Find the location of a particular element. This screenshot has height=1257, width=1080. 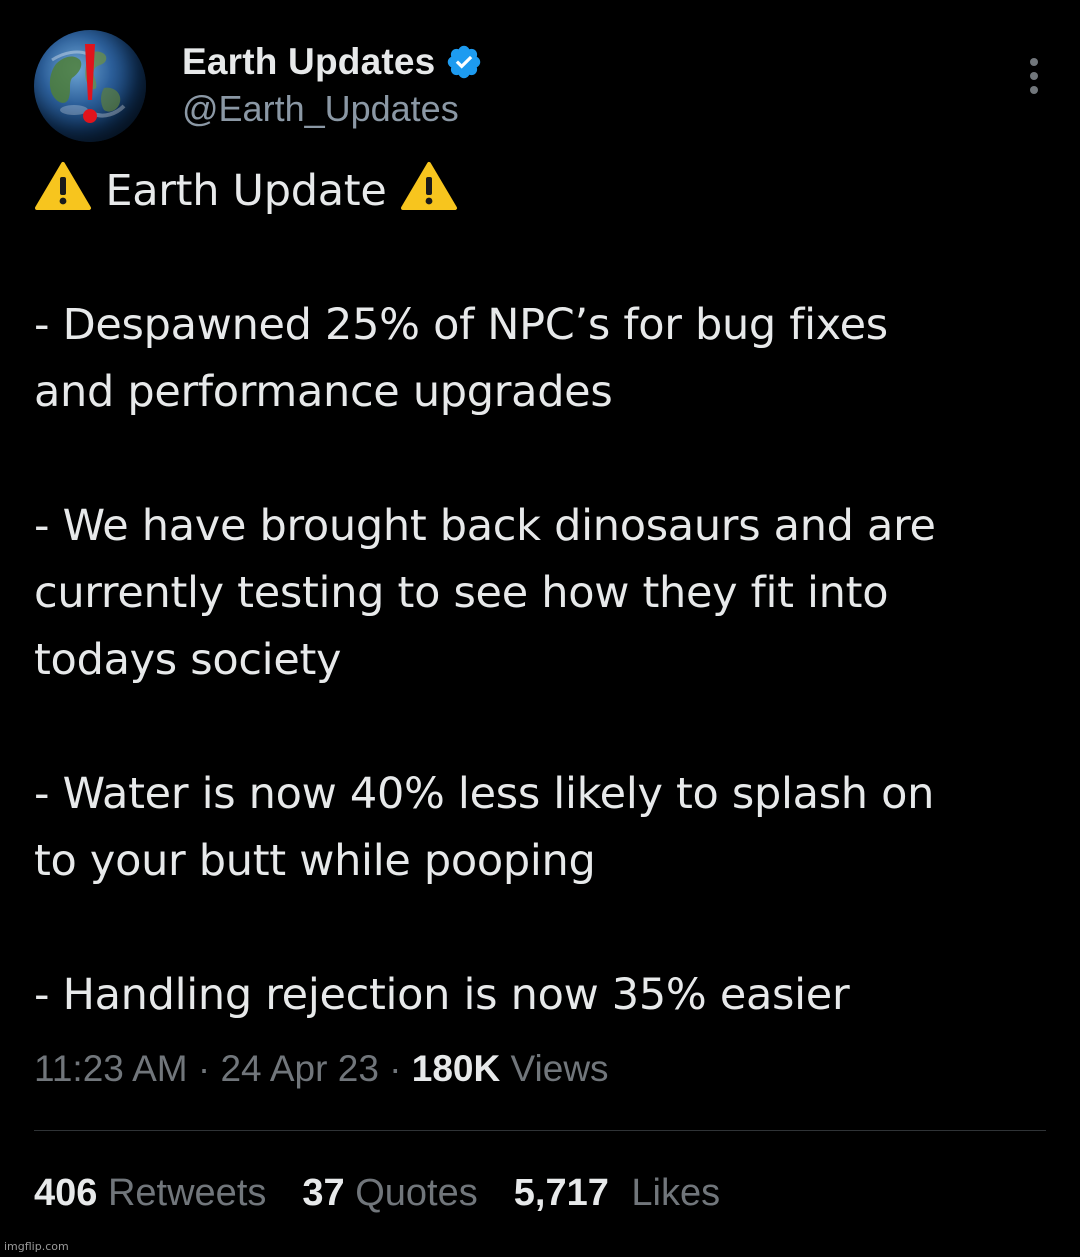

earth-globe-icon is located at coordinates (87, 83).